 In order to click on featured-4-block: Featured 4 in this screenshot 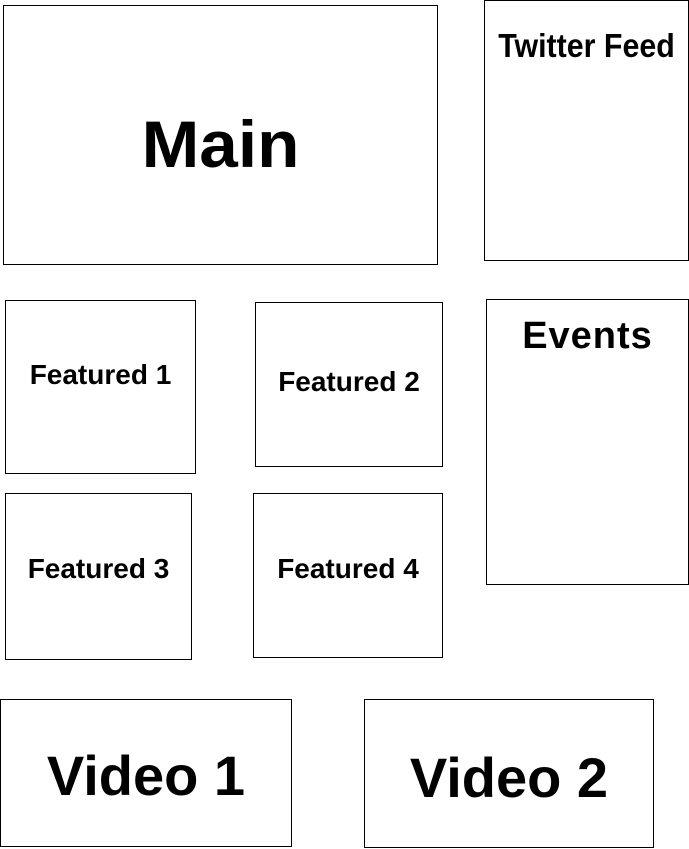, I will do `click(348, 575)`.